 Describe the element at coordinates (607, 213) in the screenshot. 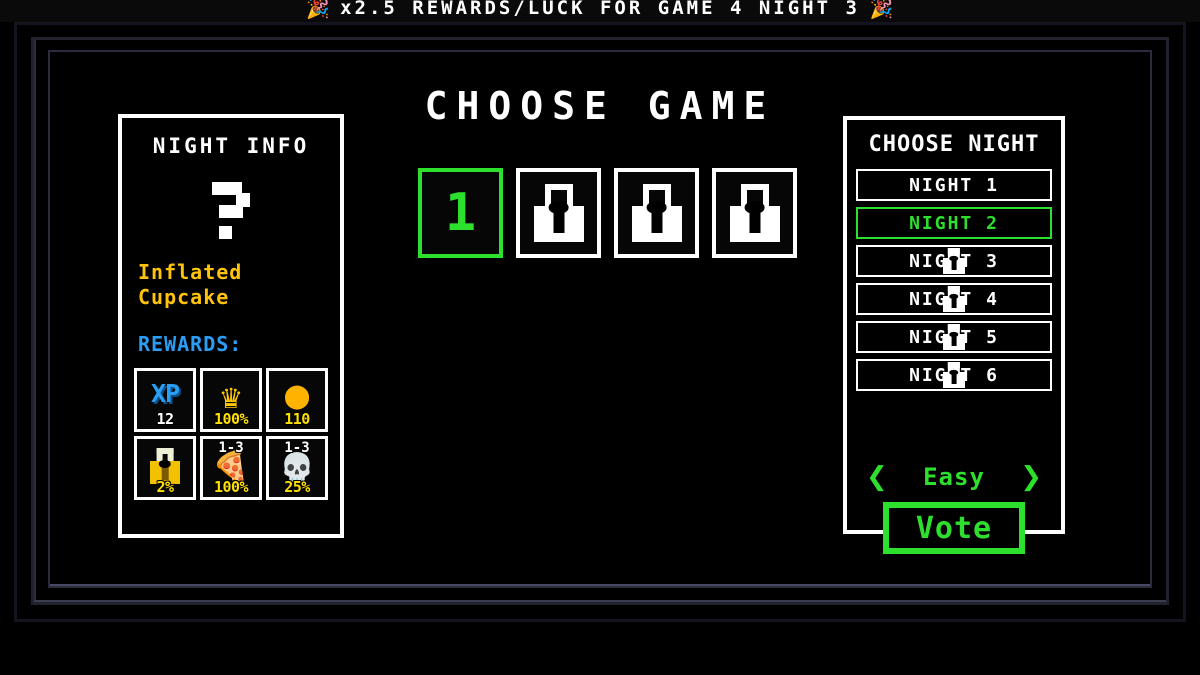

I see `game-slot-list: 1` at that location.